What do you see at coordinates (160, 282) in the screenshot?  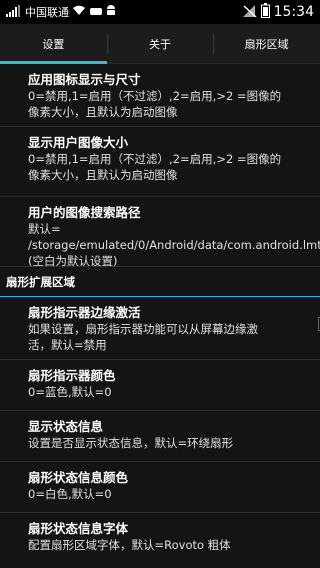 I see `category-header: 扇形扩展区域` at bounding box center [160, 282].